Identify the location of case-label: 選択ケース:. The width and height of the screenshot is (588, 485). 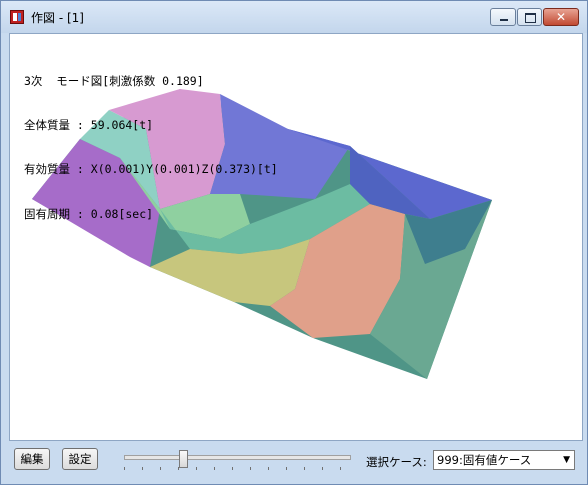
(396, 462).